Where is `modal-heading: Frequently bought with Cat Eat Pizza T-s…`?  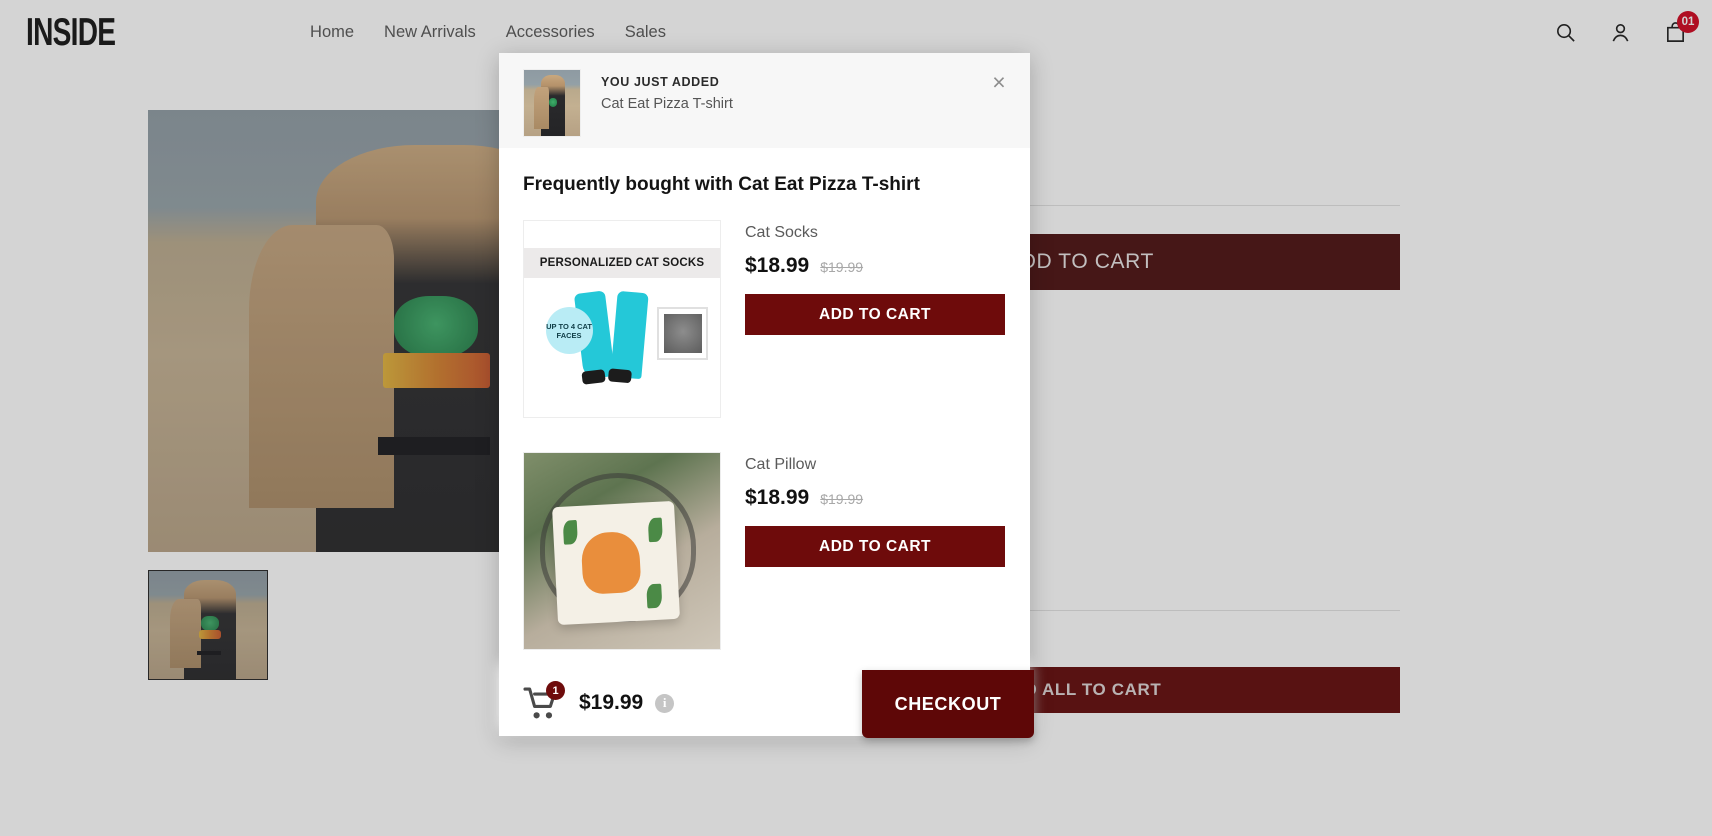 modal-heading: Frequently bought with Cat Eat Pizza T-s… is located at coordinates (721, 184).